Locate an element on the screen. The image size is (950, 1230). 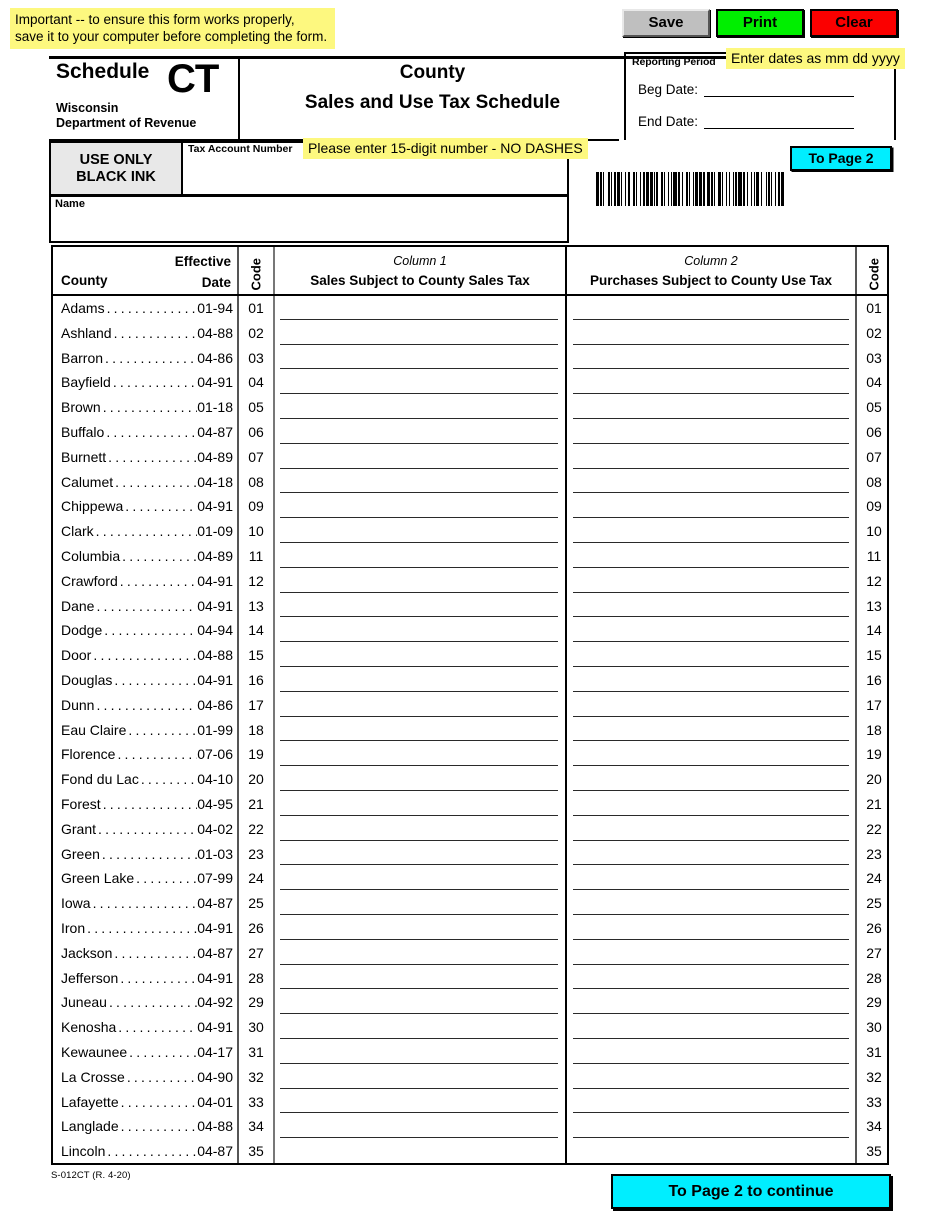
header-column2-main: Purchases Subject to County Use Tax is located at coordinates (711, 280).